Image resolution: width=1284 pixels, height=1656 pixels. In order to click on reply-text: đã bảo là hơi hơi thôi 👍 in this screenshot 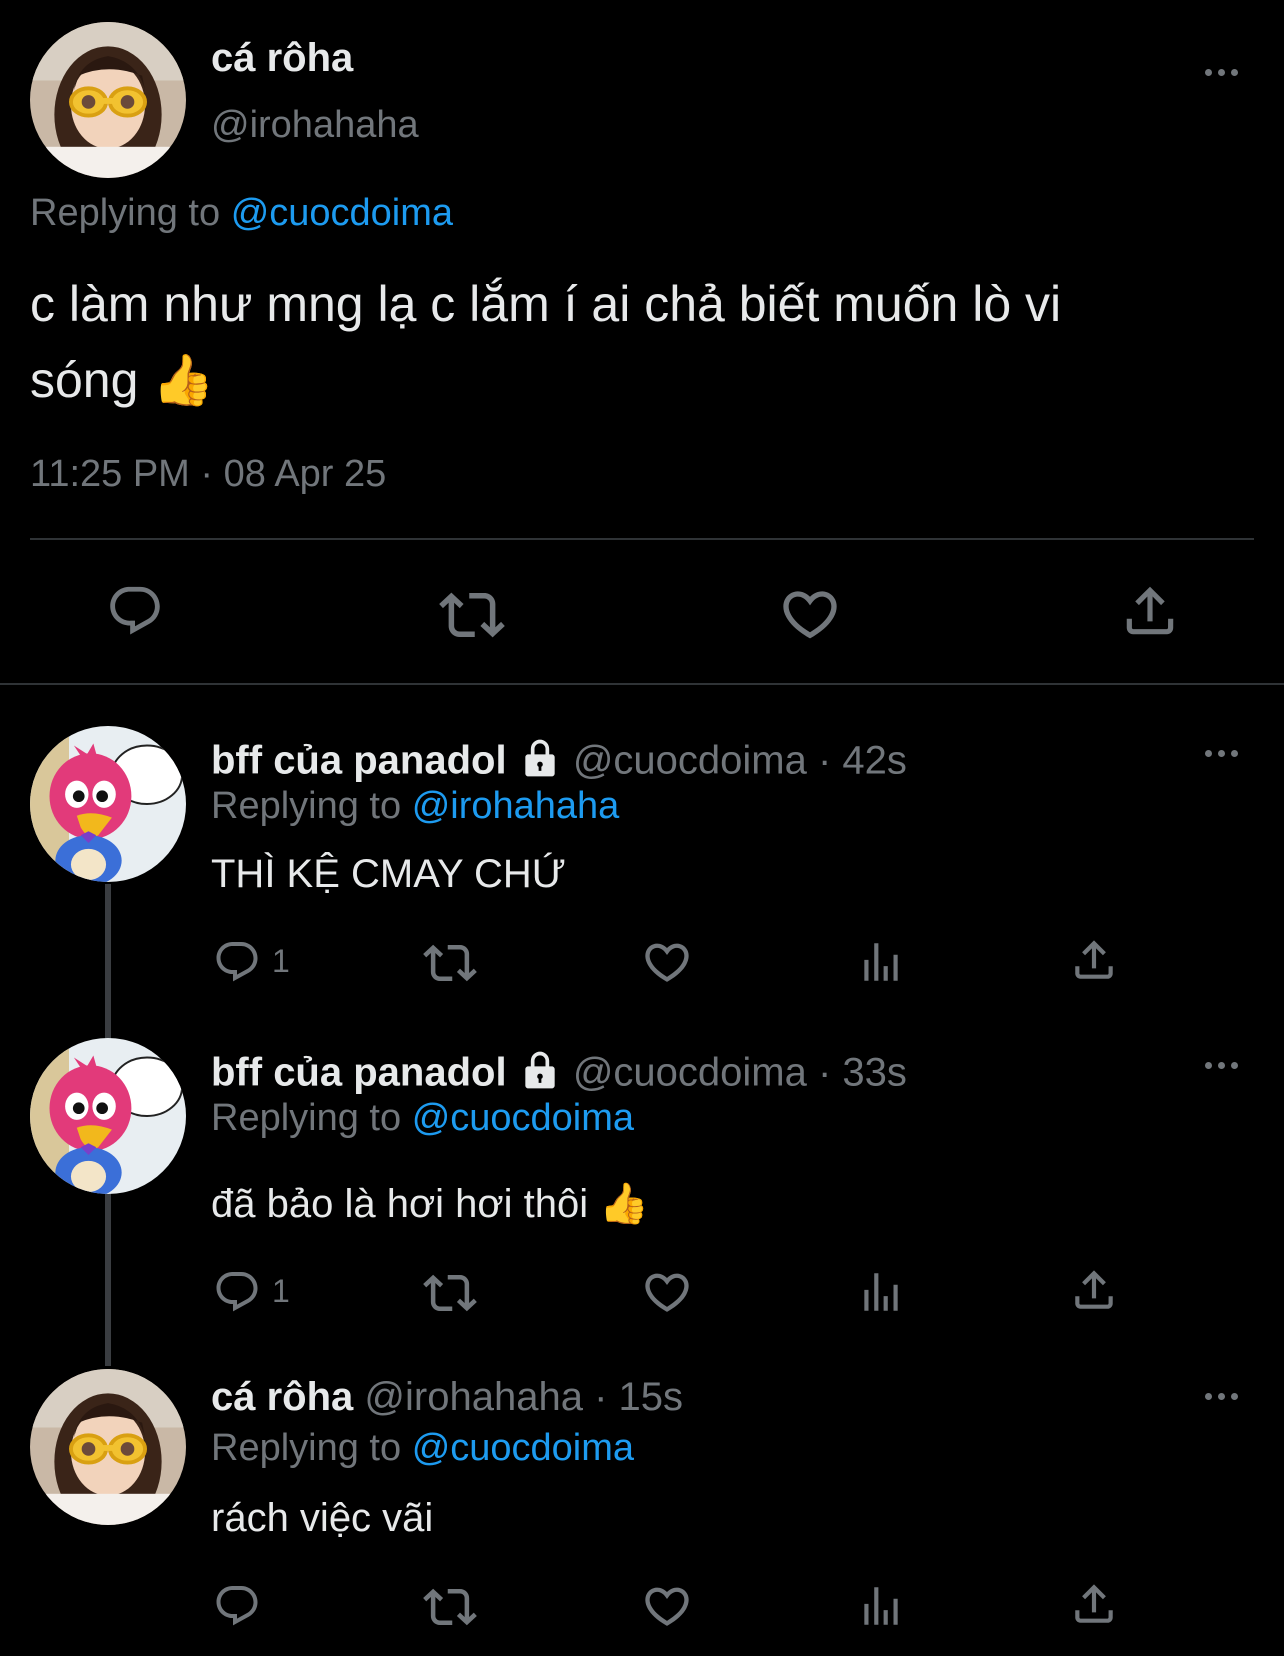, I will do `click(430, 1203)`.